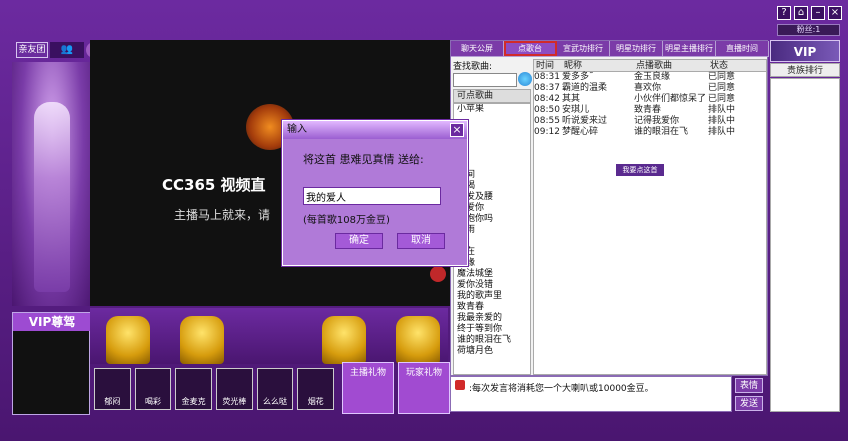 The width and height of the screenshot is (848, 441). What do you see at coordinates (457, 130) in the screenshot?
I see `close-icon: ×` at bounding box center [457, 130].